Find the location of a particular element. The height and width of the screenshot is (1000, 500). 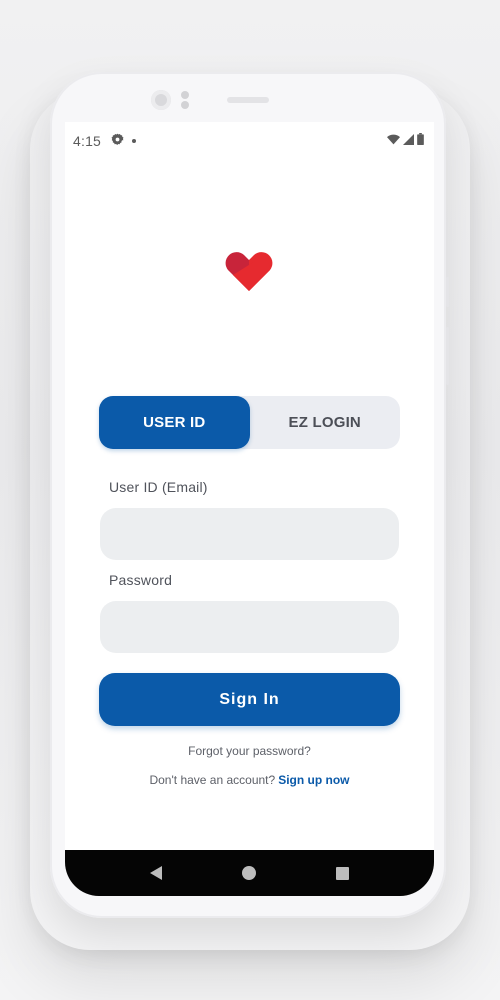

battery-icon is located at coordinates (420, 141).